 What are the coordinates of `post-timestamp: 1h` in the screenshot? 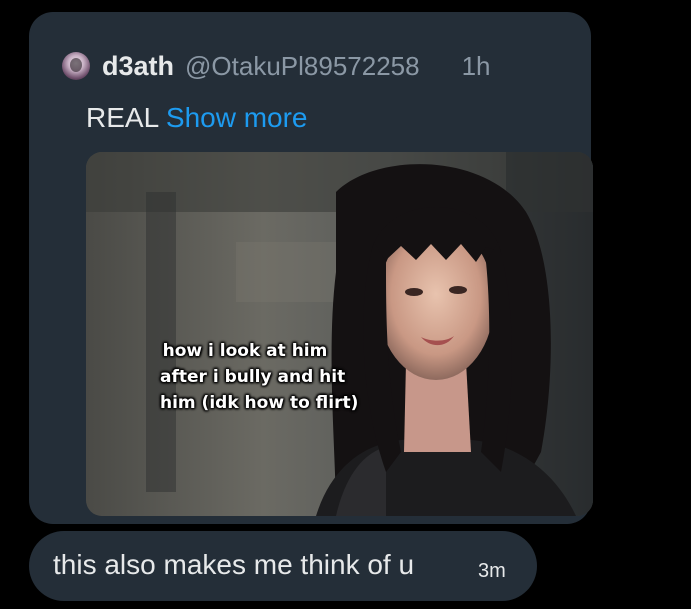 It's located at (476, 65).